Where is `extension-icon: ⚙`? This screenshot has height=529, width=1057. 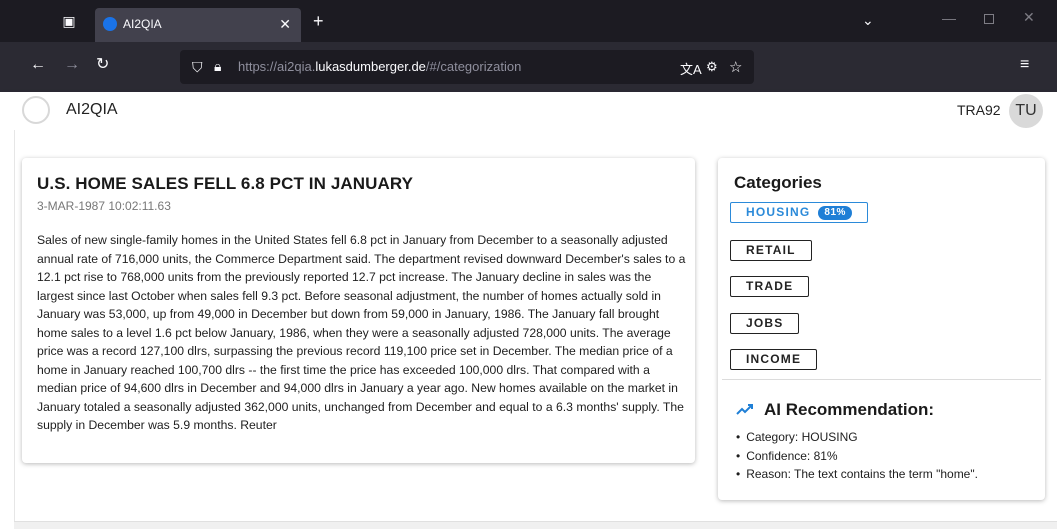
extension-icon: ⚙ is located at coordinates (712, 67).